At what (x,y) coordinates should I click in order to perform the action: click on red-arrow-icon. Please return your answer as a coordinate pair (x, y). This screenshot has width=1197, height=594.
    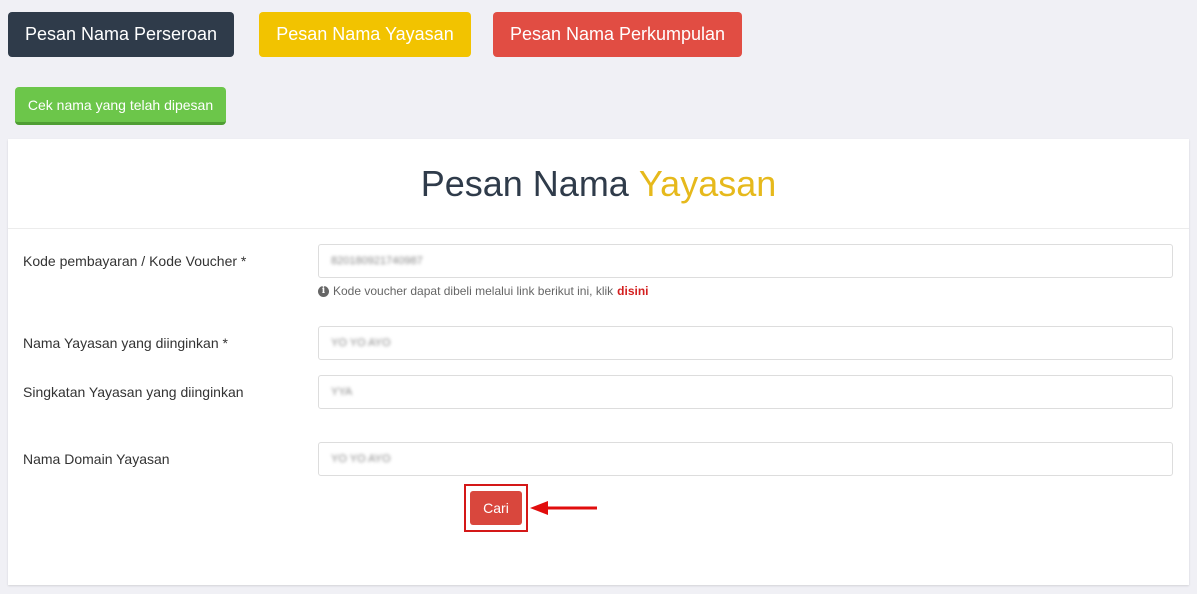
    Looking at the image, I should click on (563, 508).